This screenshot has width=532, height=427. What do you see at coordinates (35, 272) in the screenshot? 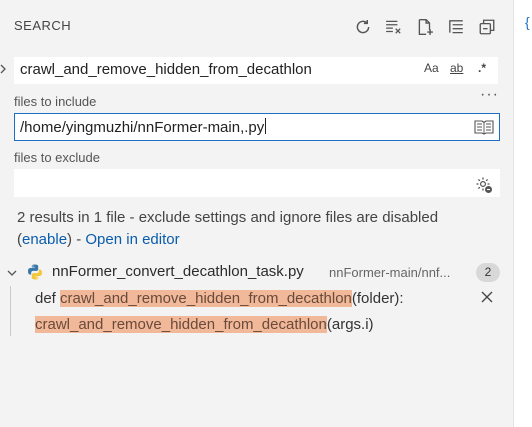
I see `python-file-icon` at bounding box center [35, 272].